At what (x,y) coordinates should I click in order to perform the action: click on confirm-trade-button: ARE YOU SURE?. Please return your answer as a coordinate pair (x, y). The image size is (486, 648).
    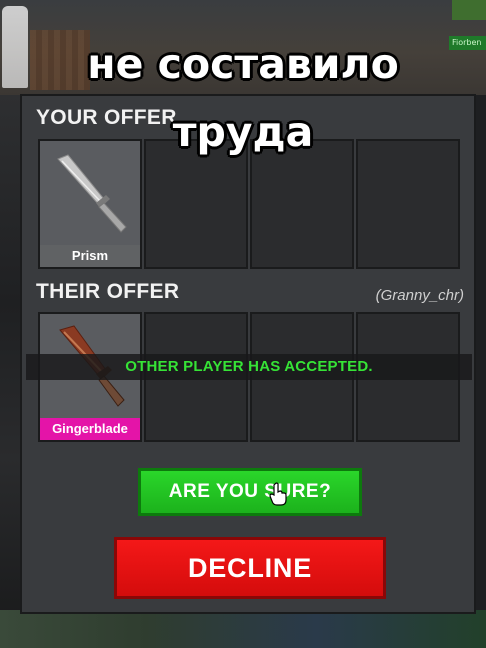
    Looking at the image, I should click on (250, 492).